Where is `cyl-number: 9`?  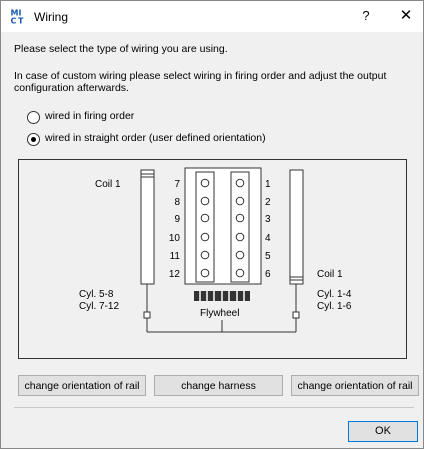
cyl-number: 9 is located at coordinates (177, 219).